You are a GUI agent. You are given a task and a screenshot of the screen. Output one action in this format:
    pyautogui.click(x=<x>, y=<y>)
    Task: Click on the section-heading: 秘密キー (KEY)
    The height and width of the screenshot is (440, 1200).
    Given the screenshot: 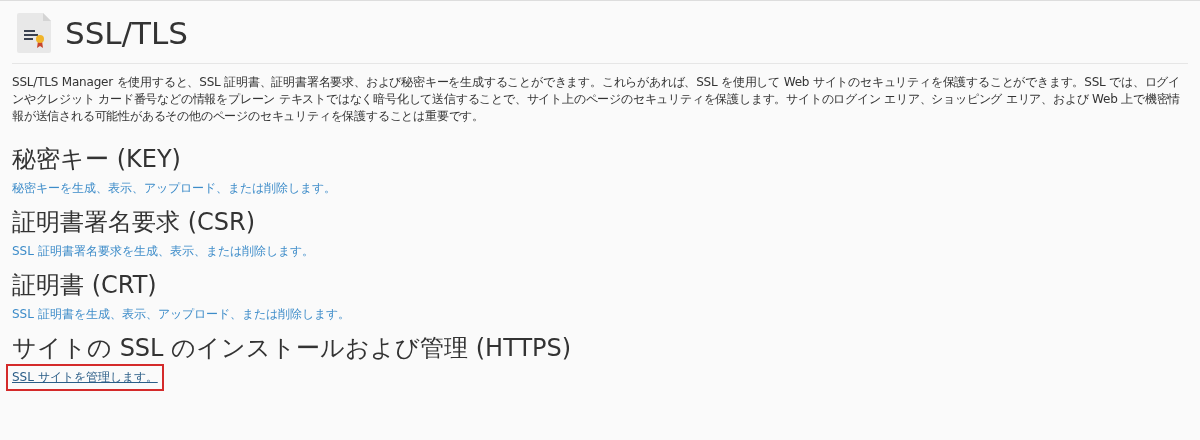 What is the action you would take?
    pyautogui.click(x=96, y=159)
    